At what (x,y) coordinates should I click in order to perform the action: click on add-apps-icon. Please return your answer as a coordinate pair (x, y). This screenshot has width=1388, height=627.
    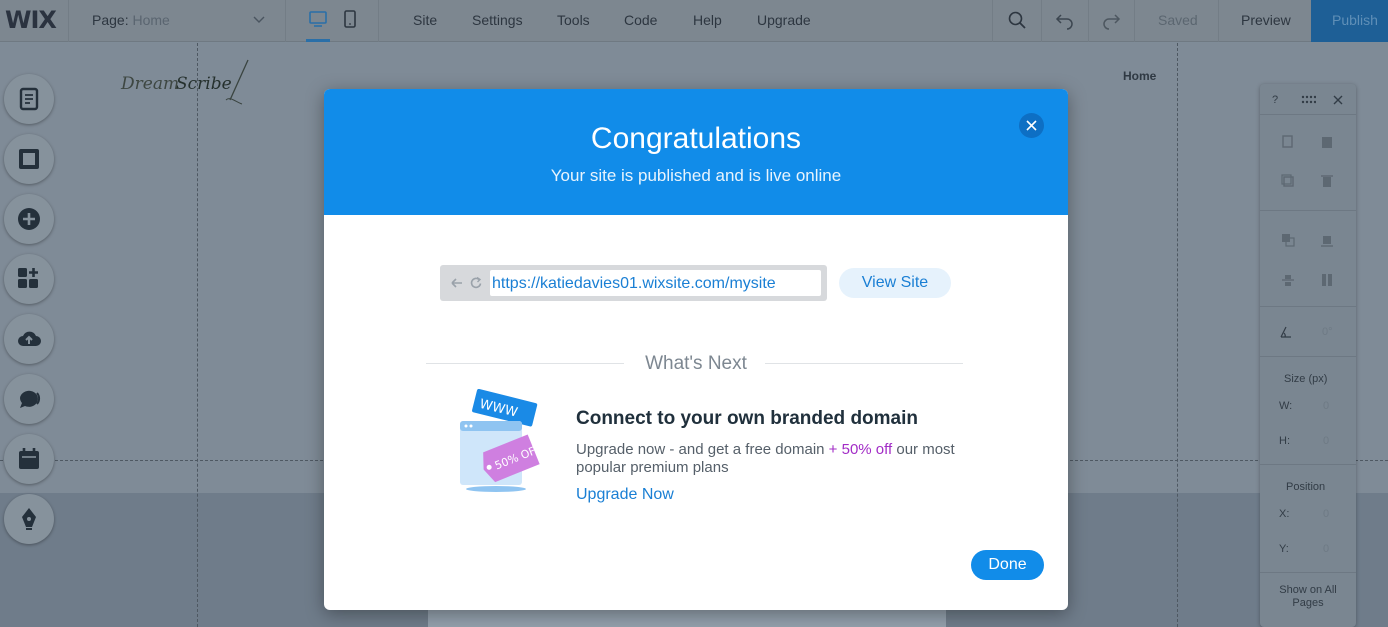
    Looking at the image, I should click on (28, 278).